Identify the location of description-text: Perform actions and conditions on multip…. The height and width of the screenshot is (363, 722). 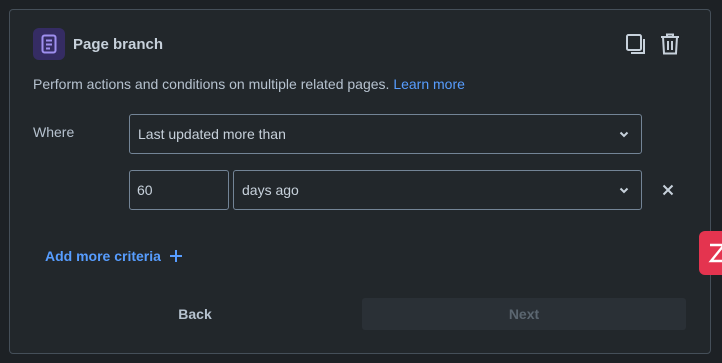
(211, 84).